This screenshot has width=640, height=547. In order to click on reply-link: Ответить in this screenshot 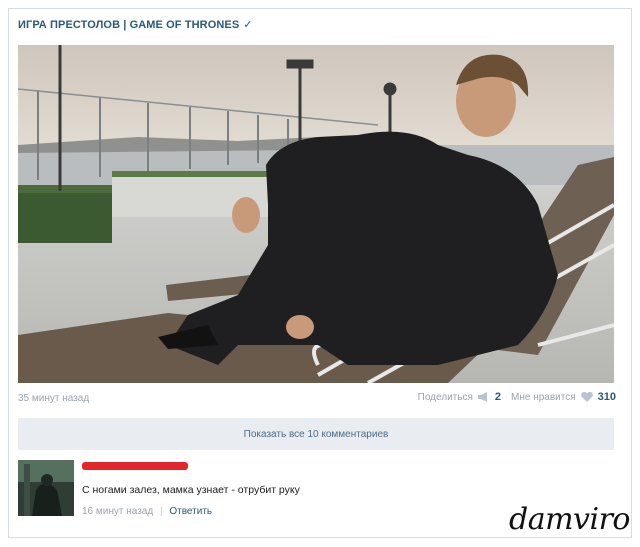, I will do `click(190, 511)`.